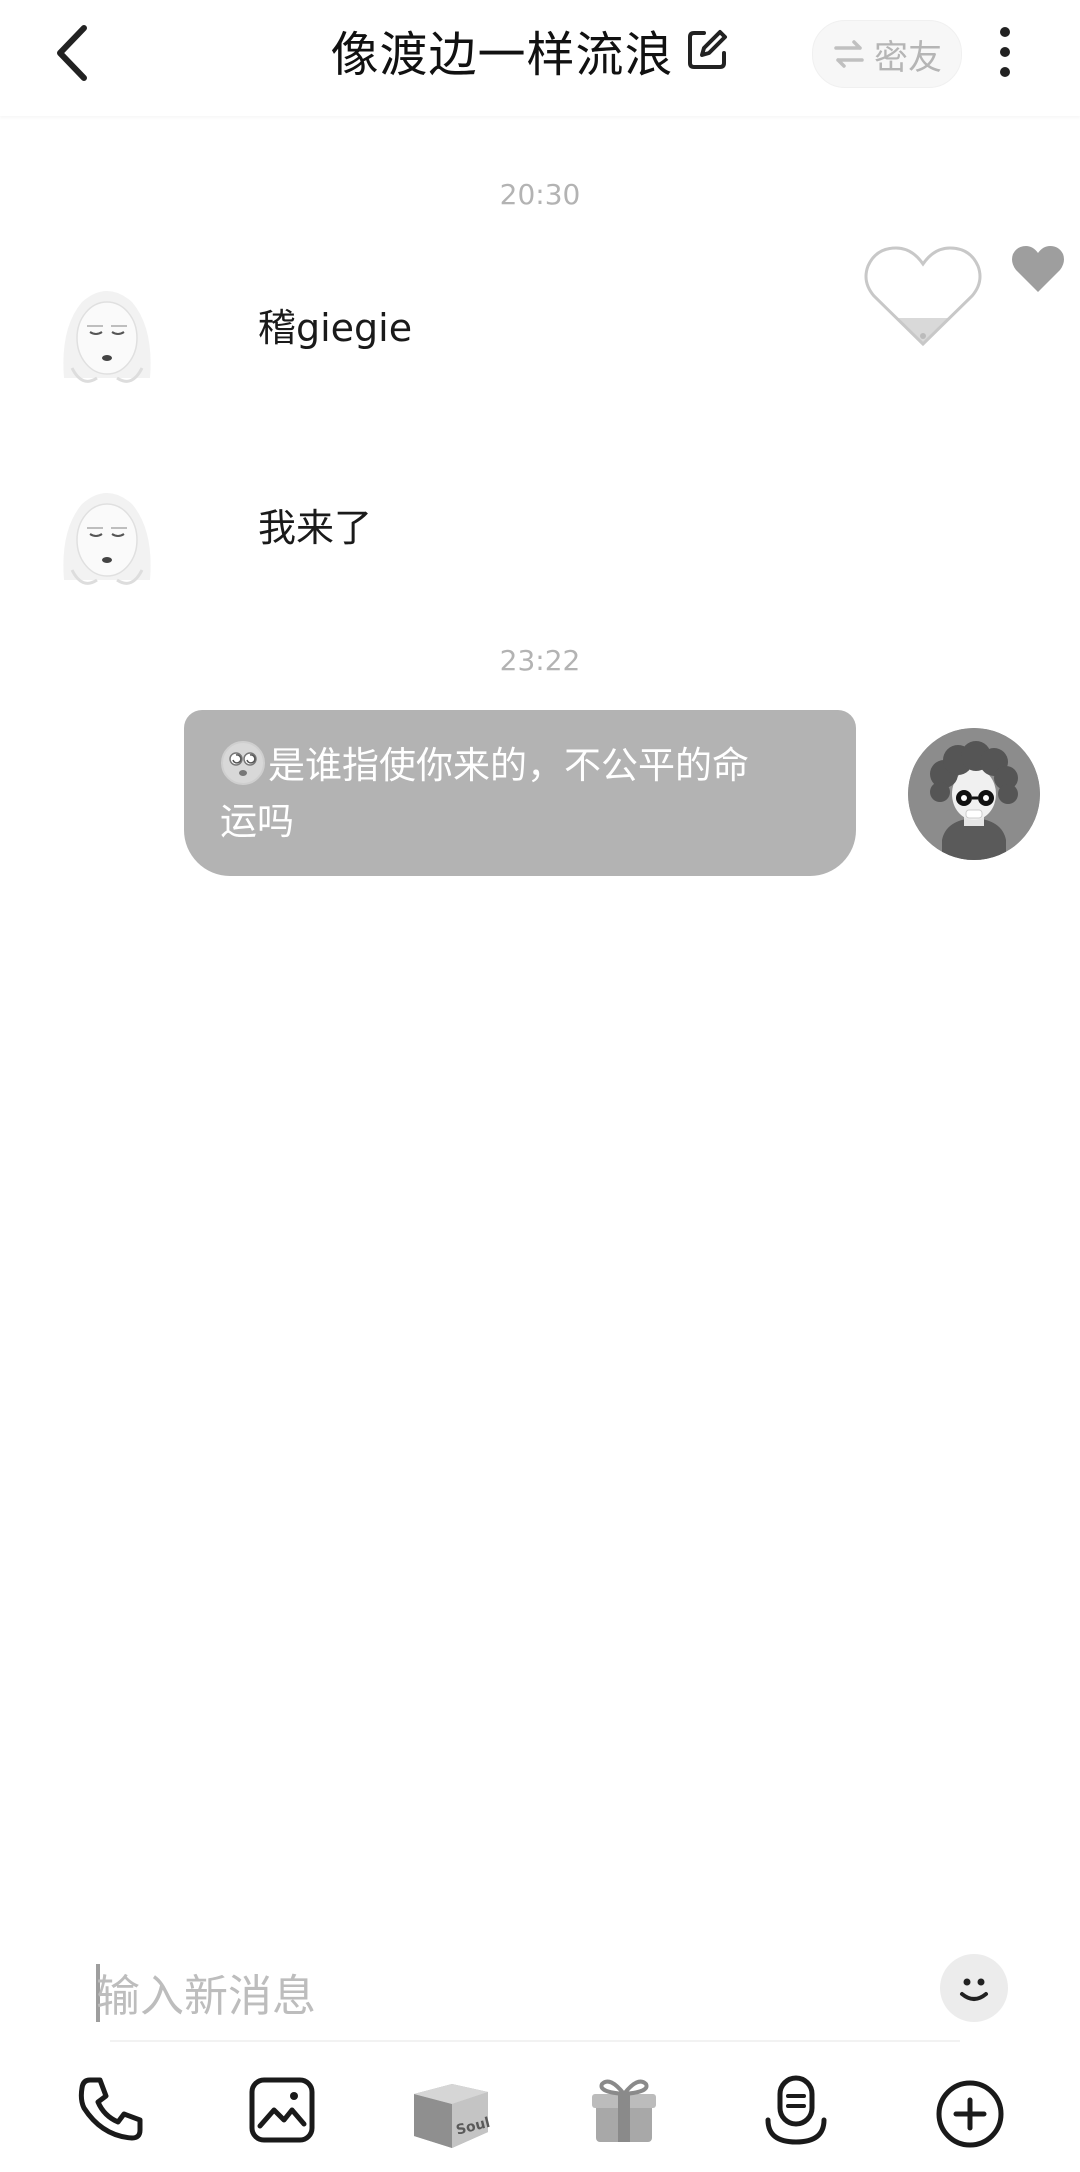  I want to click on sent-message-text: 是谁指使你来的，不公平的命, so click(508, 765).